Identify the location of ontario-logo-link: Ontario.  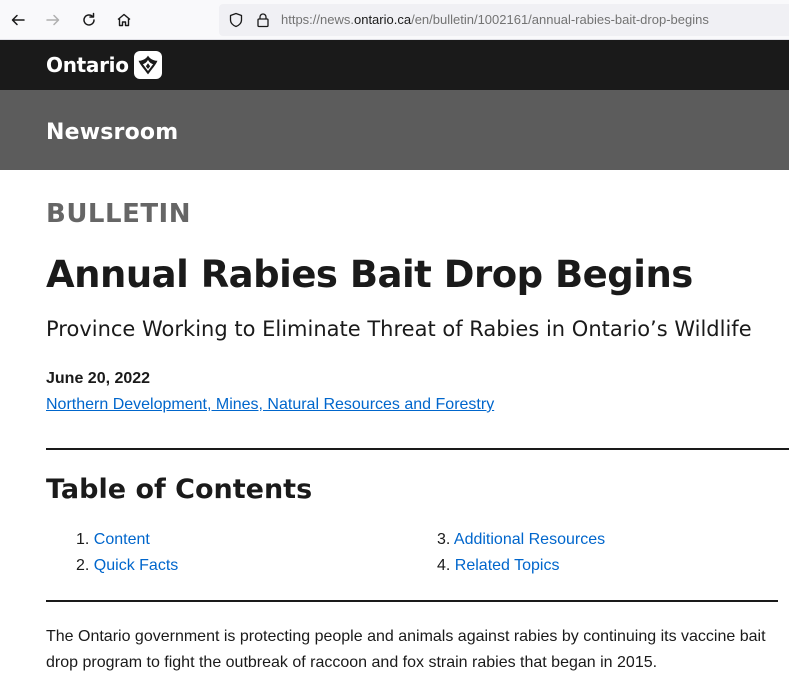
(104, 65).